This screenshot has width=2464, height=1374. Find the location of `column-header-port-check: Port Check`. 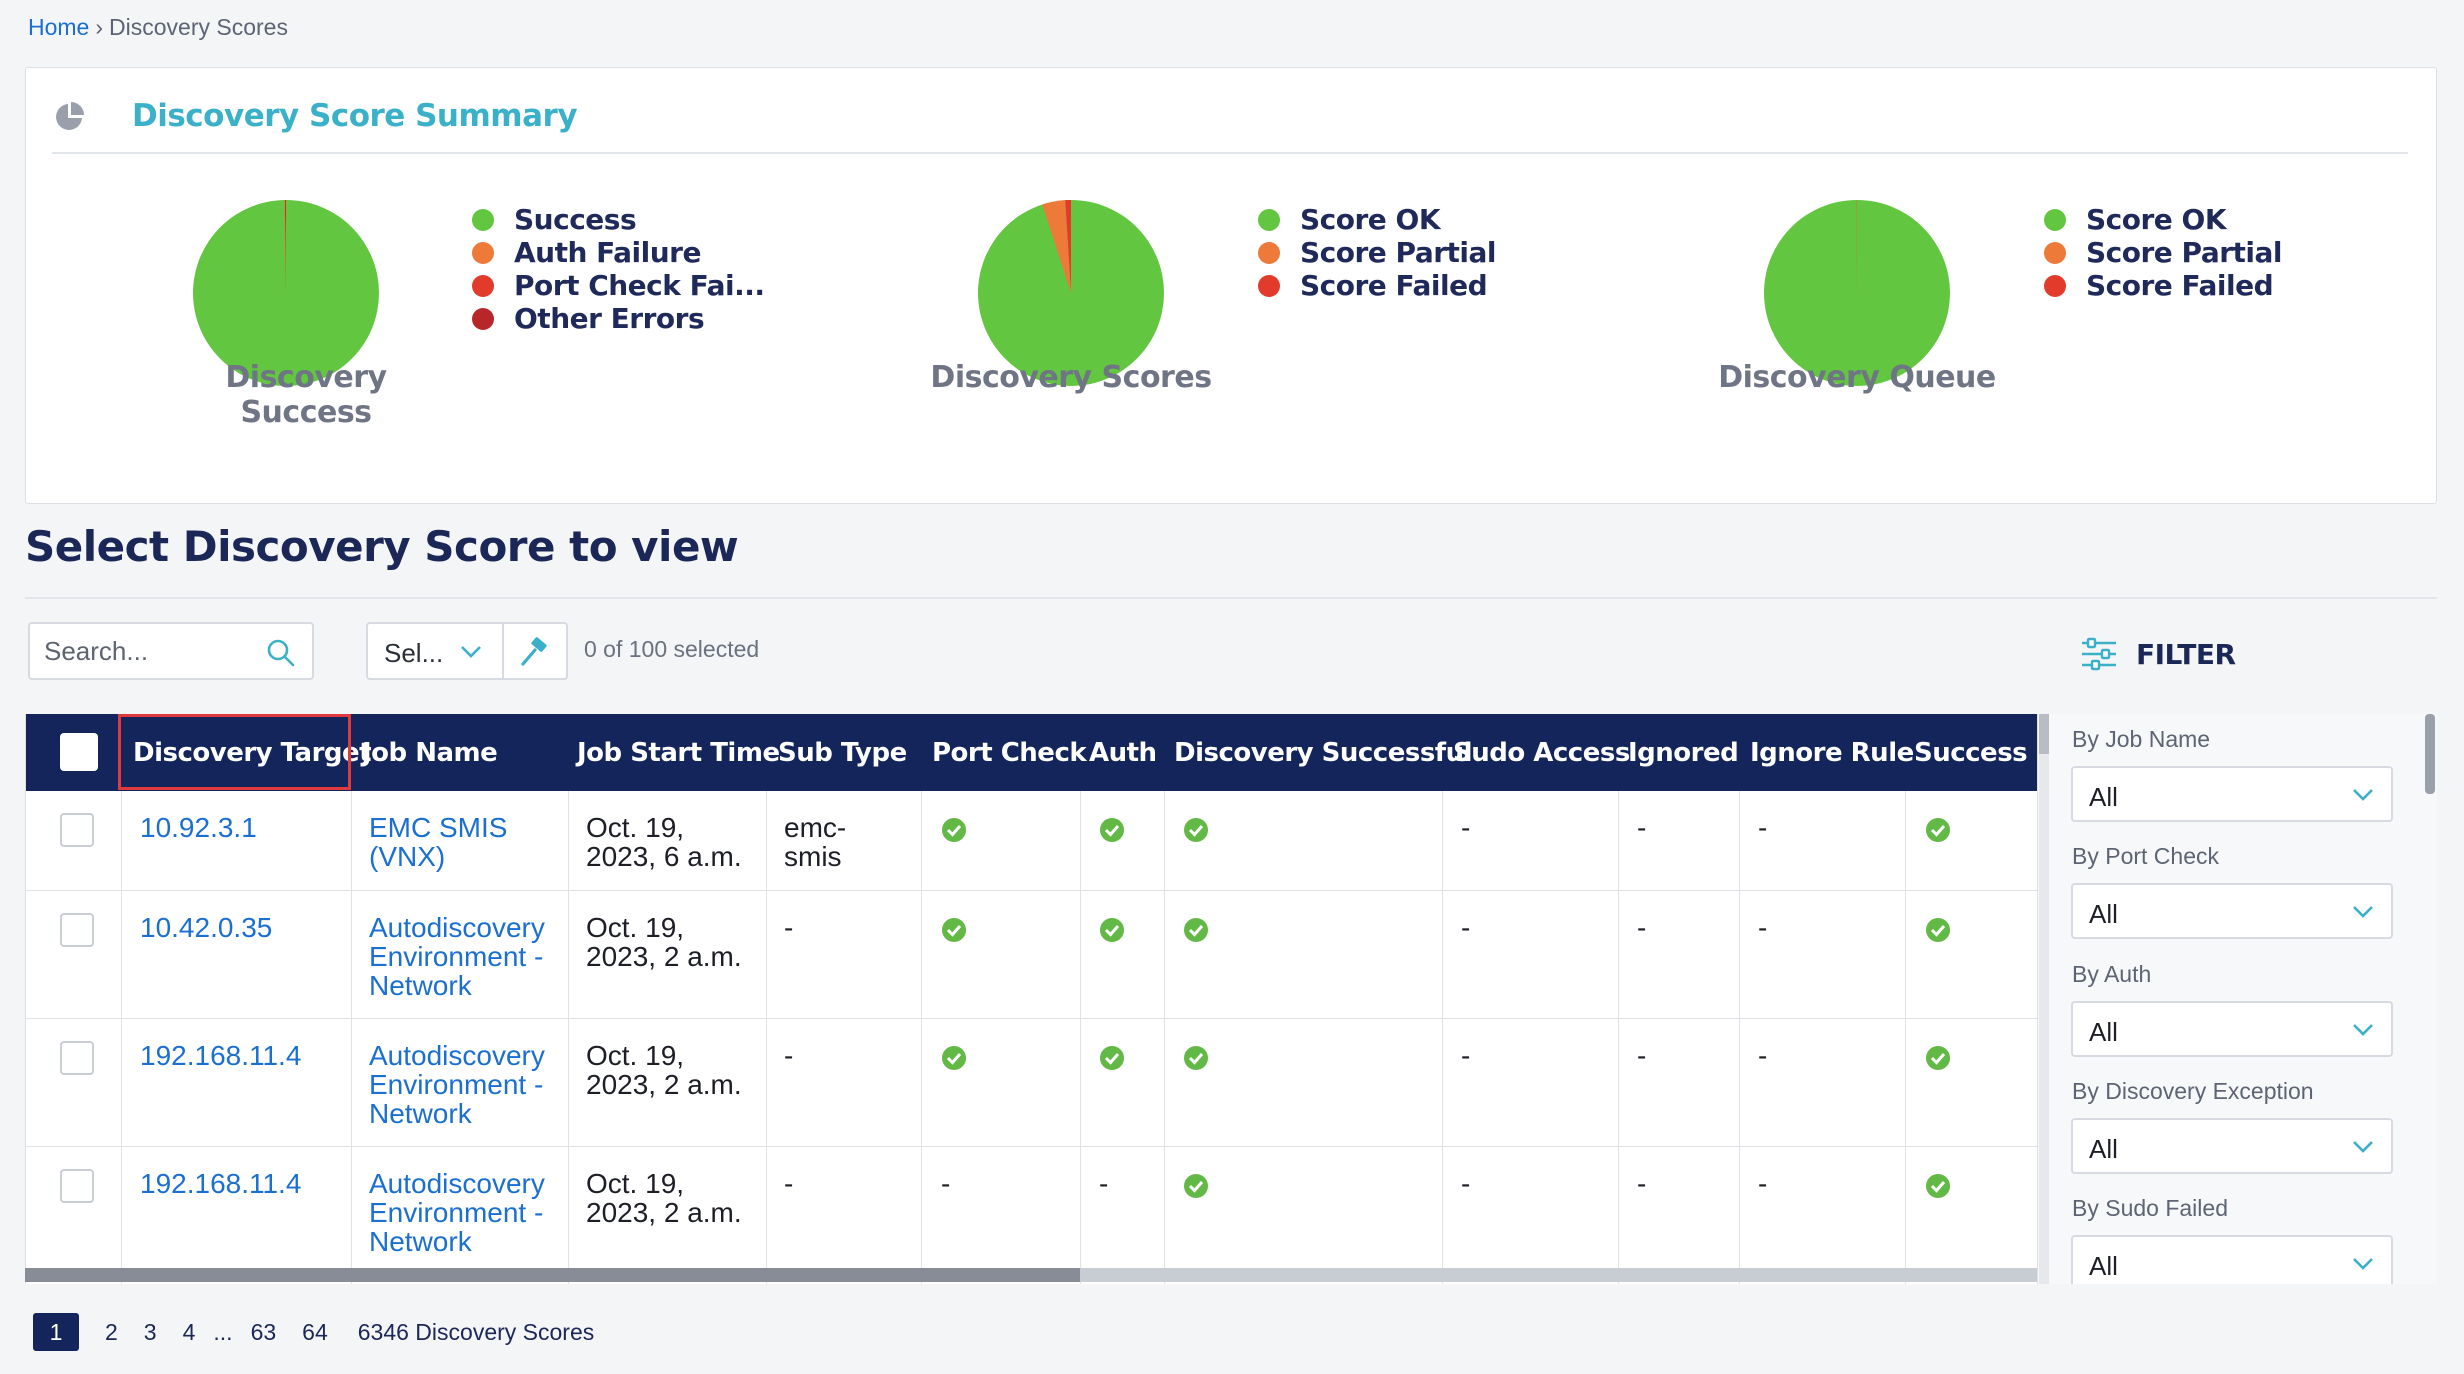

column-header-port-check: Port Check is located at coordinates (1009, 753).